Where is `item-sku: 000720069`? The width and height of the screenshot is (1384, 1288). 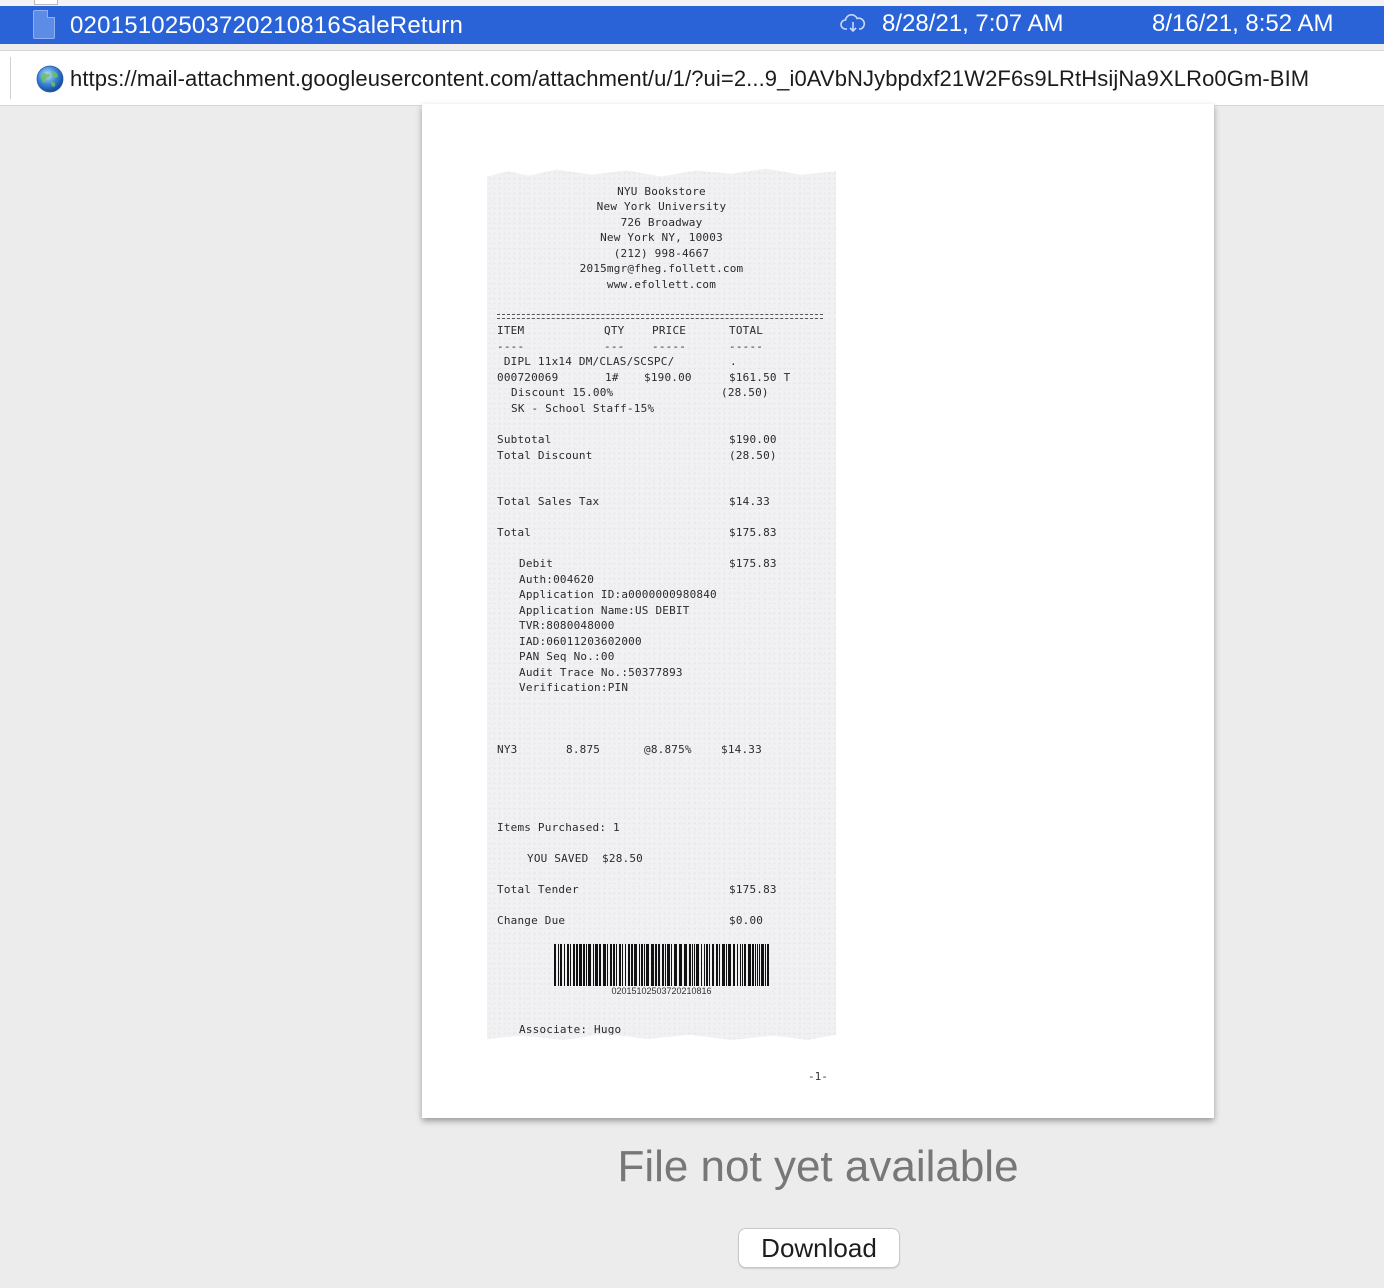
item-sku: 000720069 is located at coordinates (528, 377).